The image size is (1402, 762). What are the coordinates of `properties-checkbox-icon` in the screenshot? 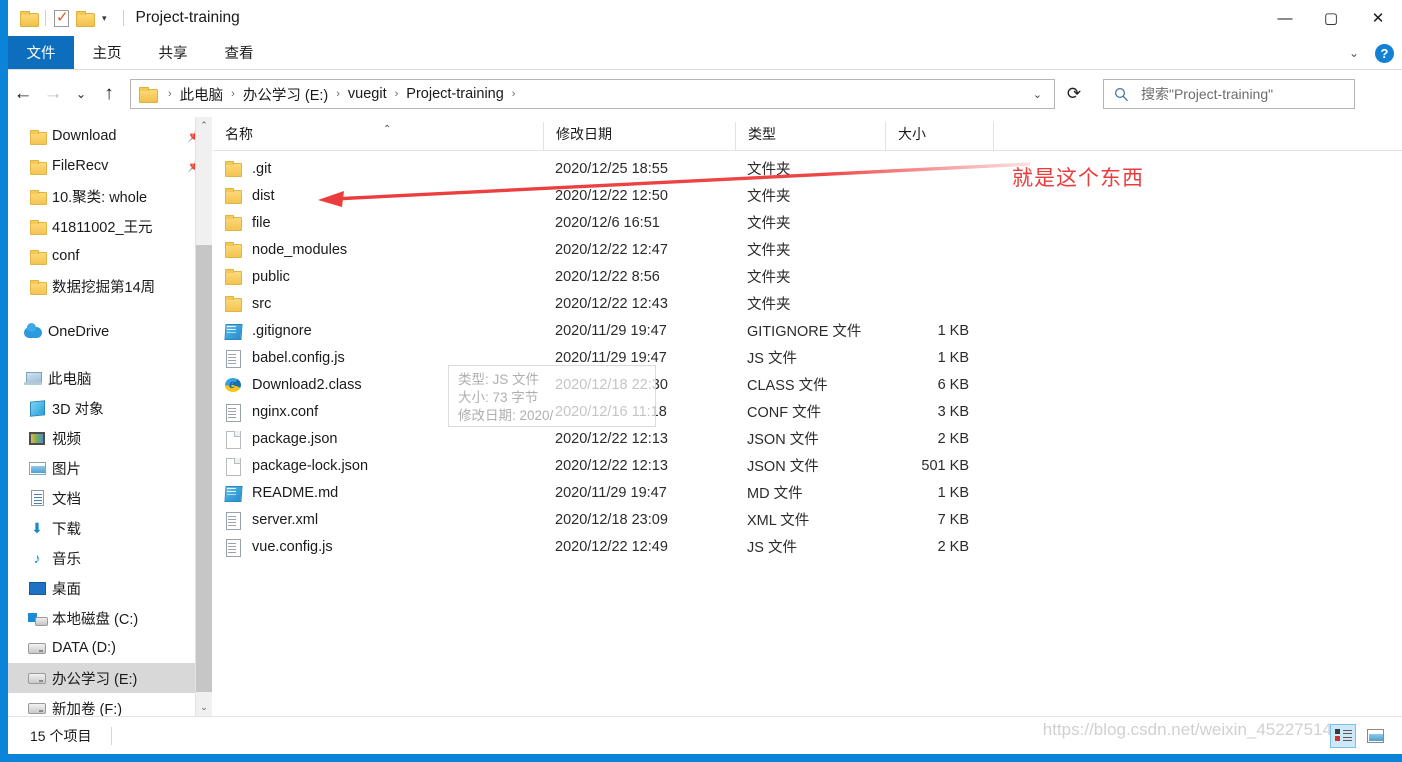 It's located at (61, 17).